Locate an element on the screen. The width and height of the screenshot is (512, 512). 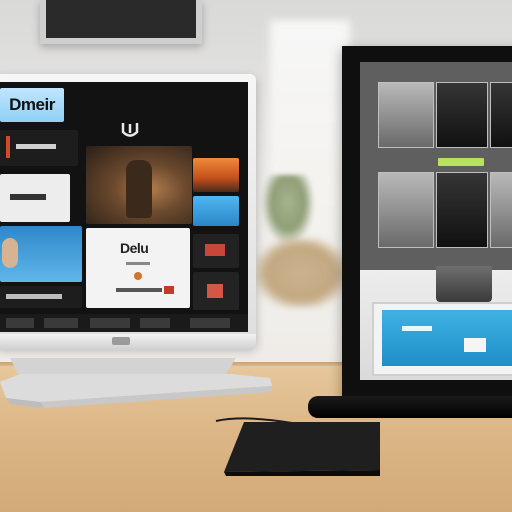
sofa-background is located at coordinates (301, 273).